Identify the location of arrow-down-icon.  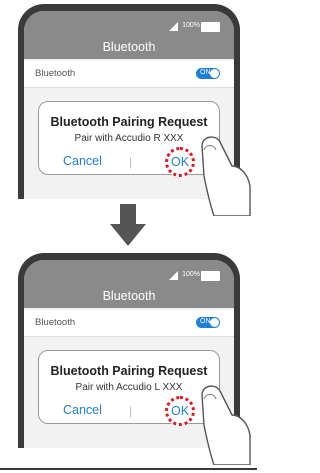
(128, 225).